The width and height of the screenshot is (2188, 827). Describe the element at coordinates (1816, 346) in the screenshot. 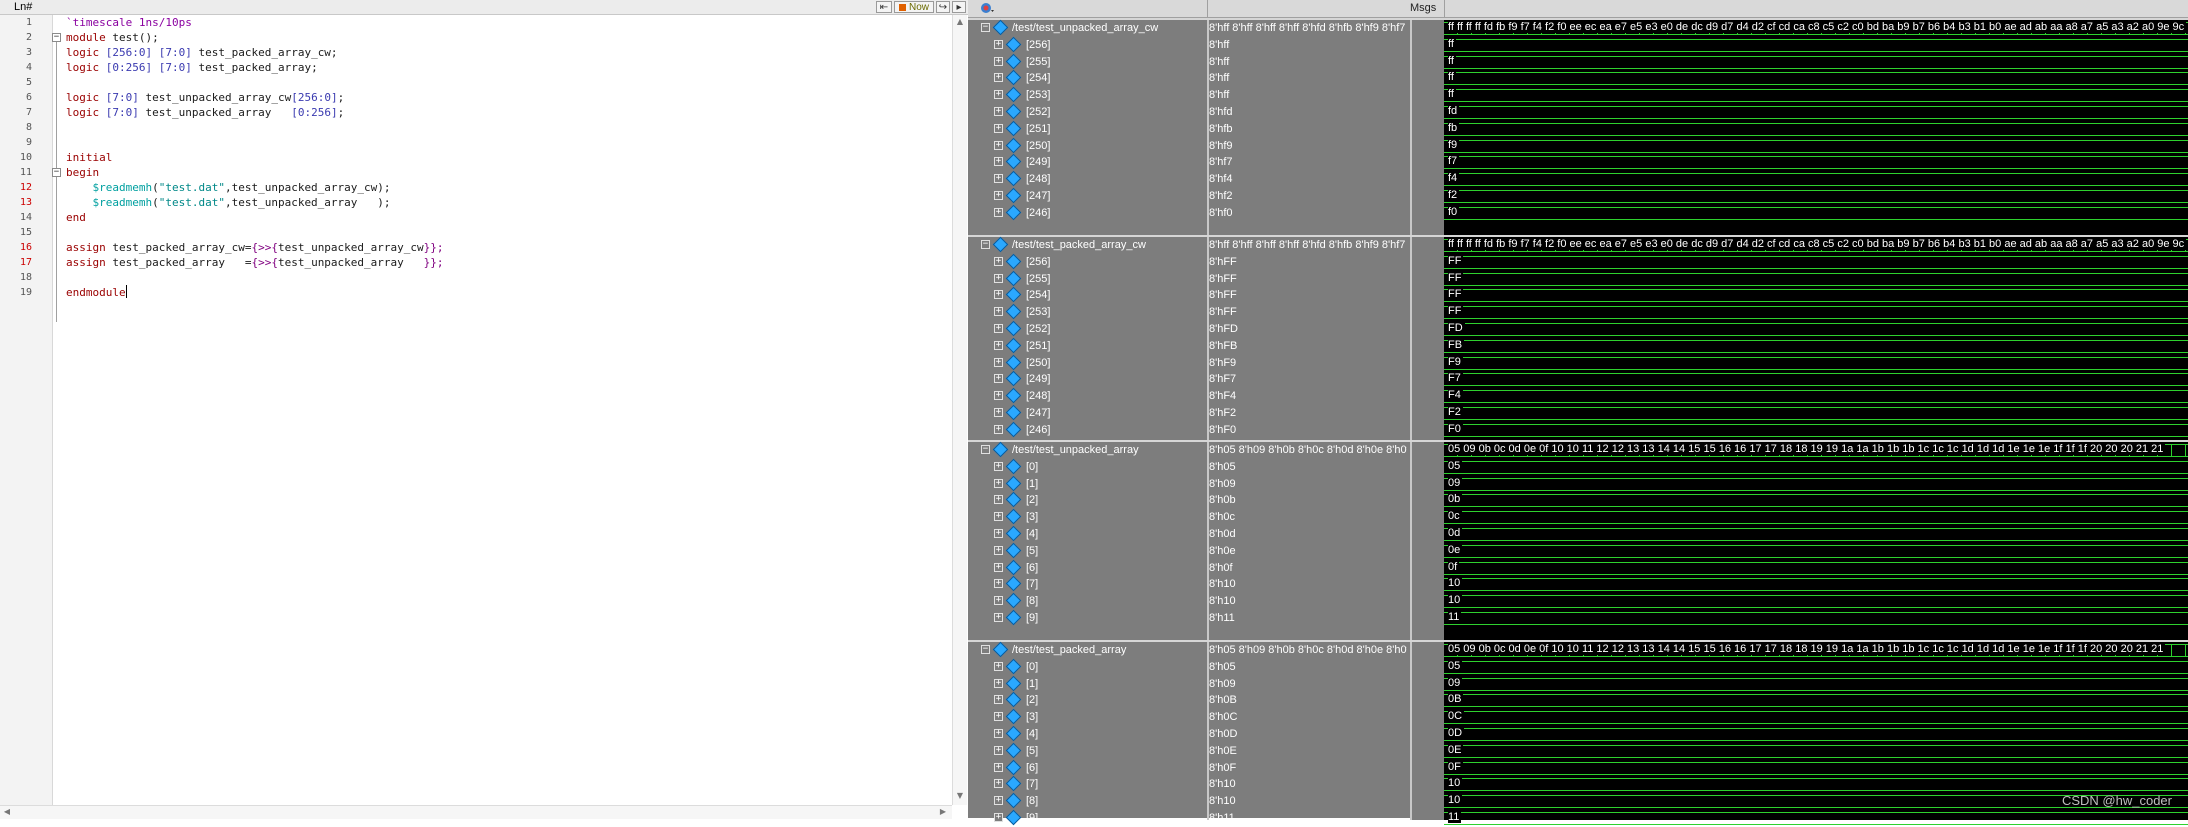

I see `waveform-trace: FB` at that location.